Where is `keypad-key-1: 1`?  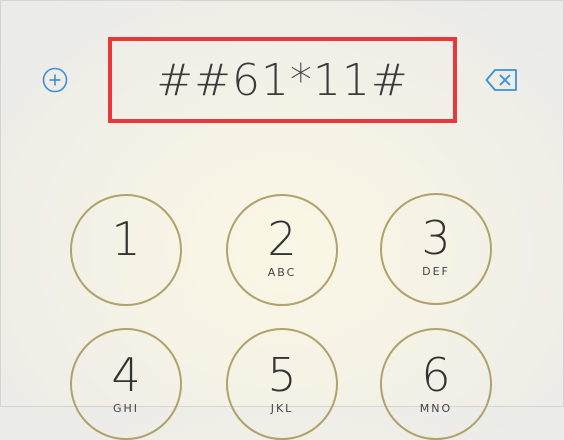 keypad-key-1: 1 is located at coordinates (126, 250).